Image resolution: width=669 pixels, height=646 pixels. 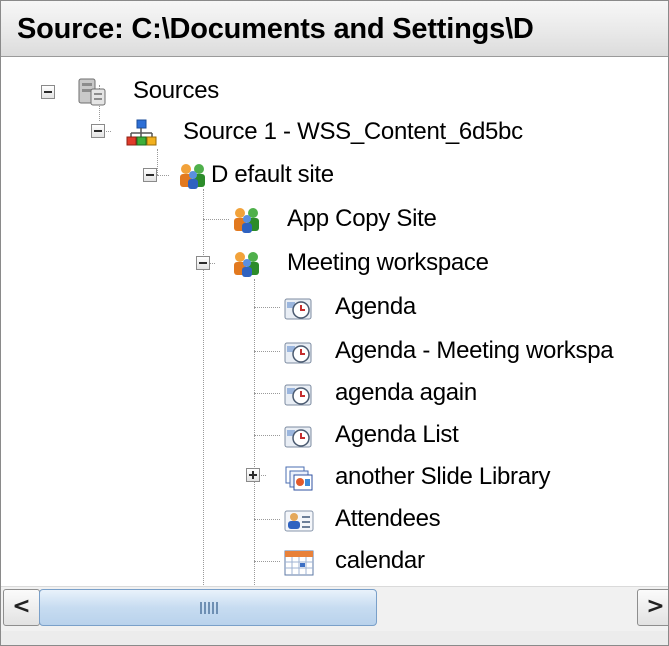 I want to click on panel-title: Source: C:\Documents and Settings\D, so click(x=275, y=29).